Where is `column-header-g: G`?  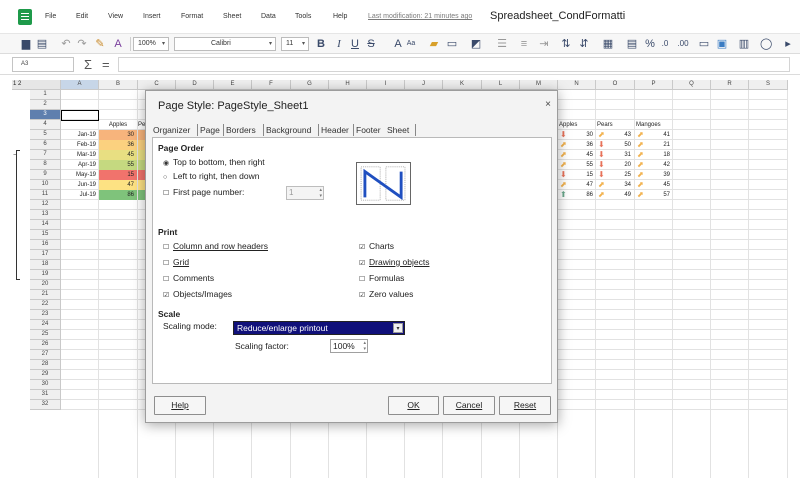 column-header-g: G is located at coordinates (310, 85).